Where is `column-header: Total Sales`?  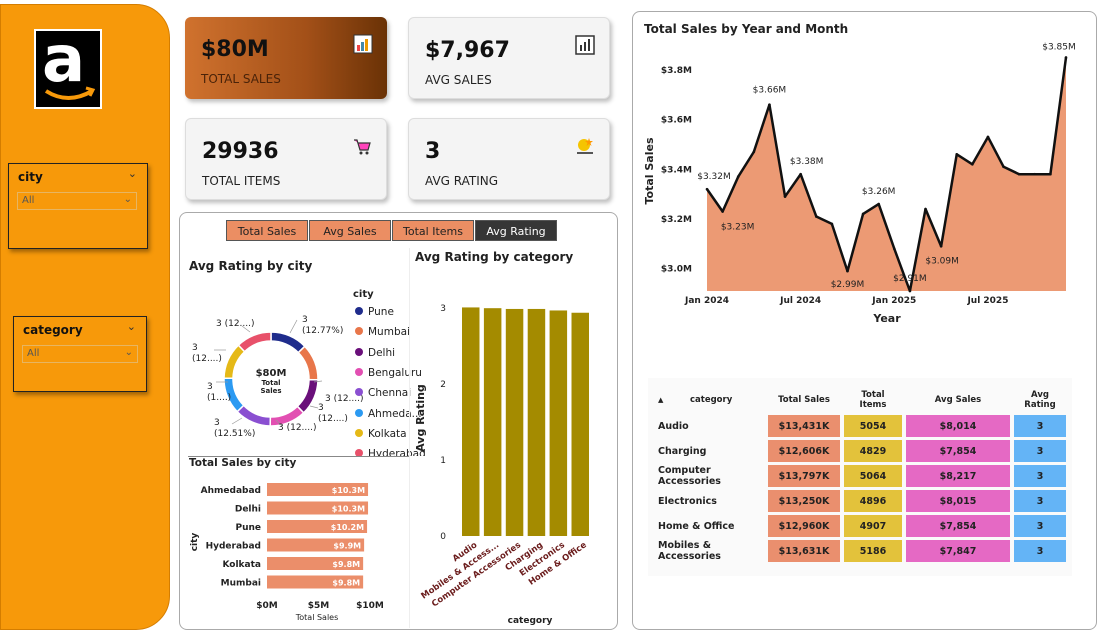
column-header: Total Sales is located at coordinates (804, 400).